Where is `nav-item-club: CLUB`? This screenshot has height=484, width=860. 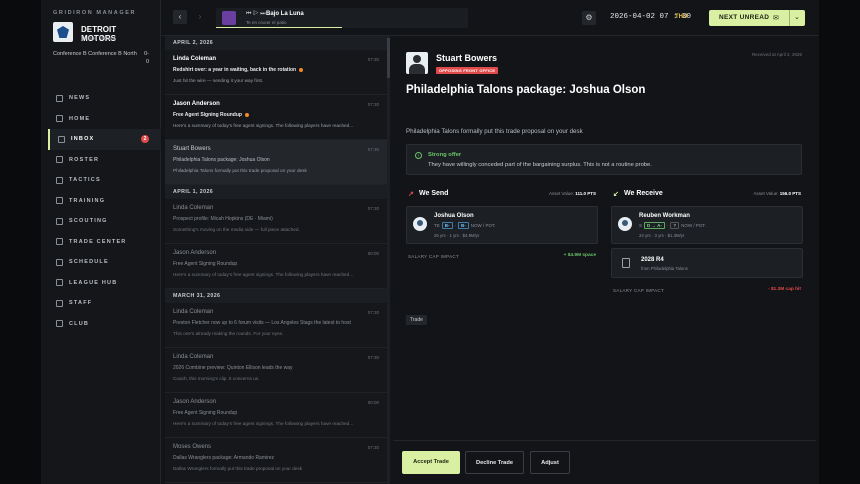
nav-item-club: CLUB is located at coordinates (104, 324).